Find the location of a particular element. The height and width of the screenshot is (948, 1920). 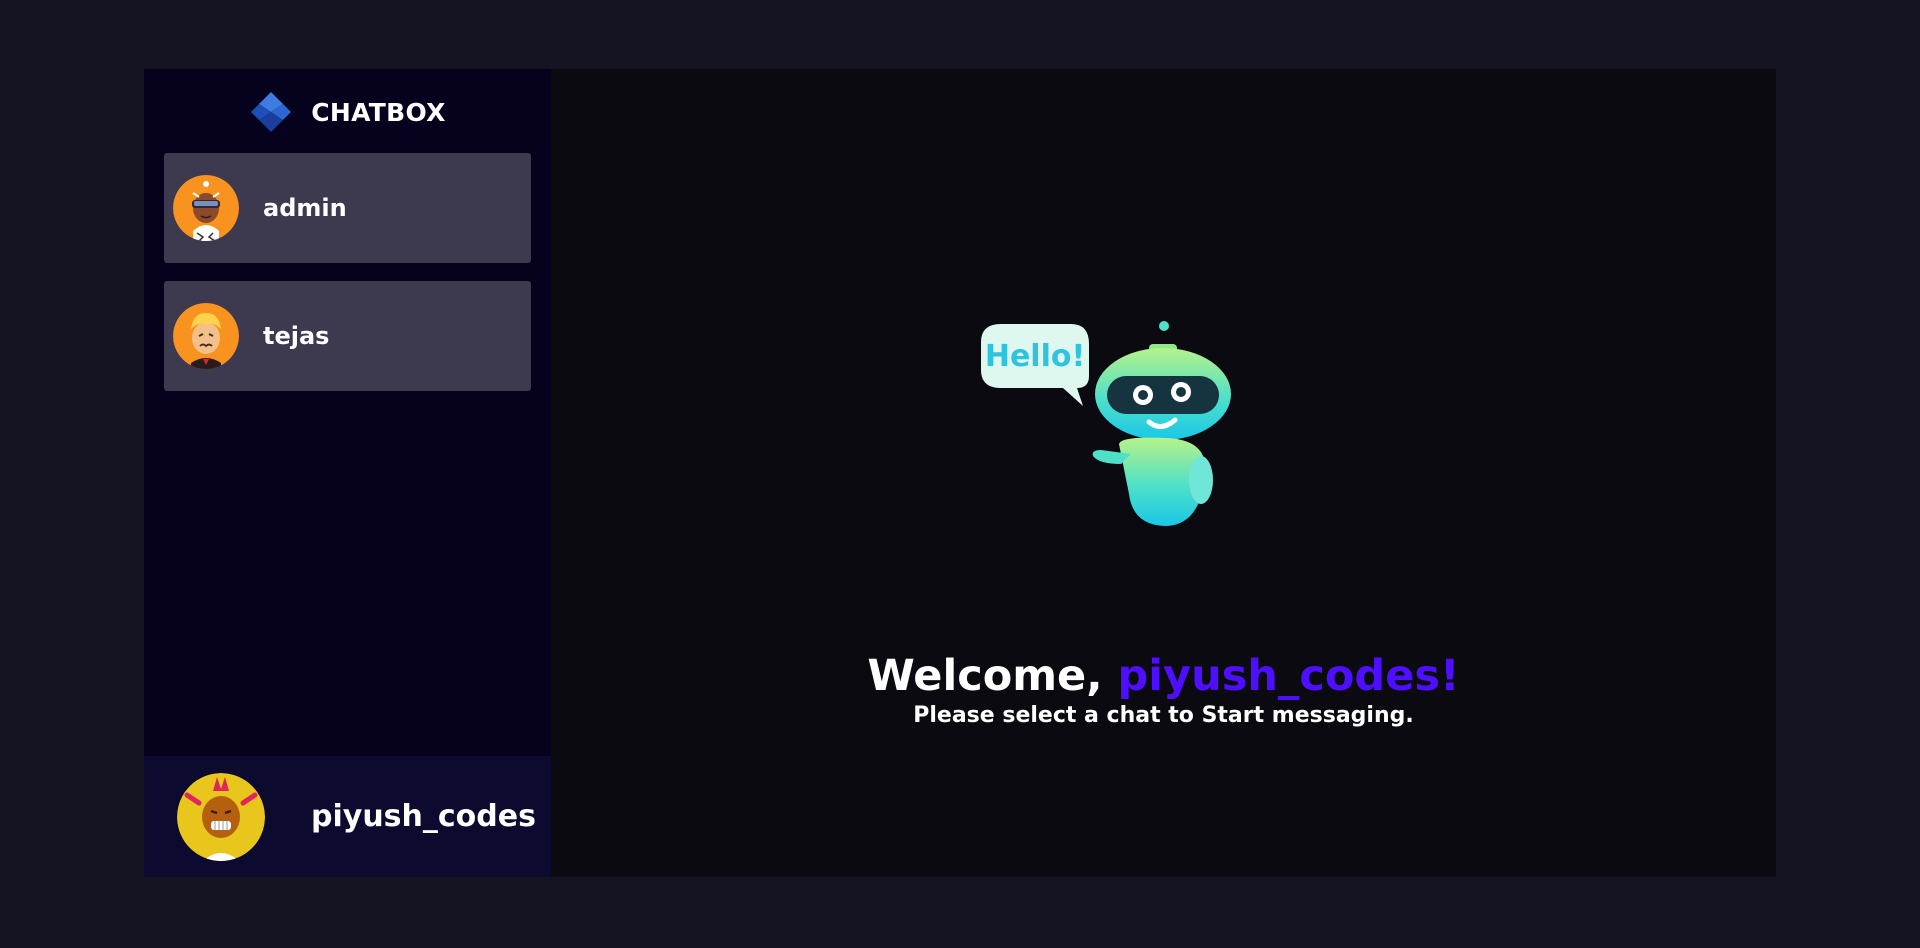

welcome-heading: Welcome, piyush_codes! is located at coordinates (1163, 676).